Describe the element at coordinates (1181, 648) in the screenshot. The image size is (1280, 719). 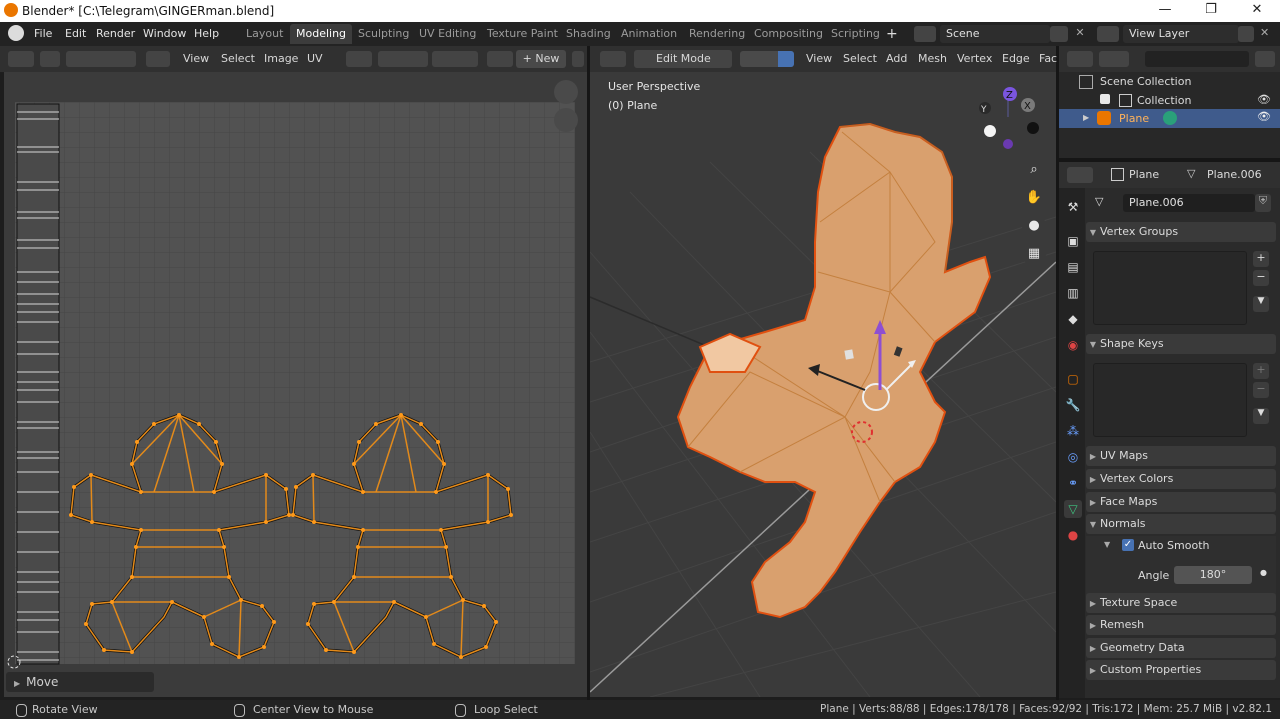
I see `geometry-data-panel-header: ▶ Geometry Data` at that location.